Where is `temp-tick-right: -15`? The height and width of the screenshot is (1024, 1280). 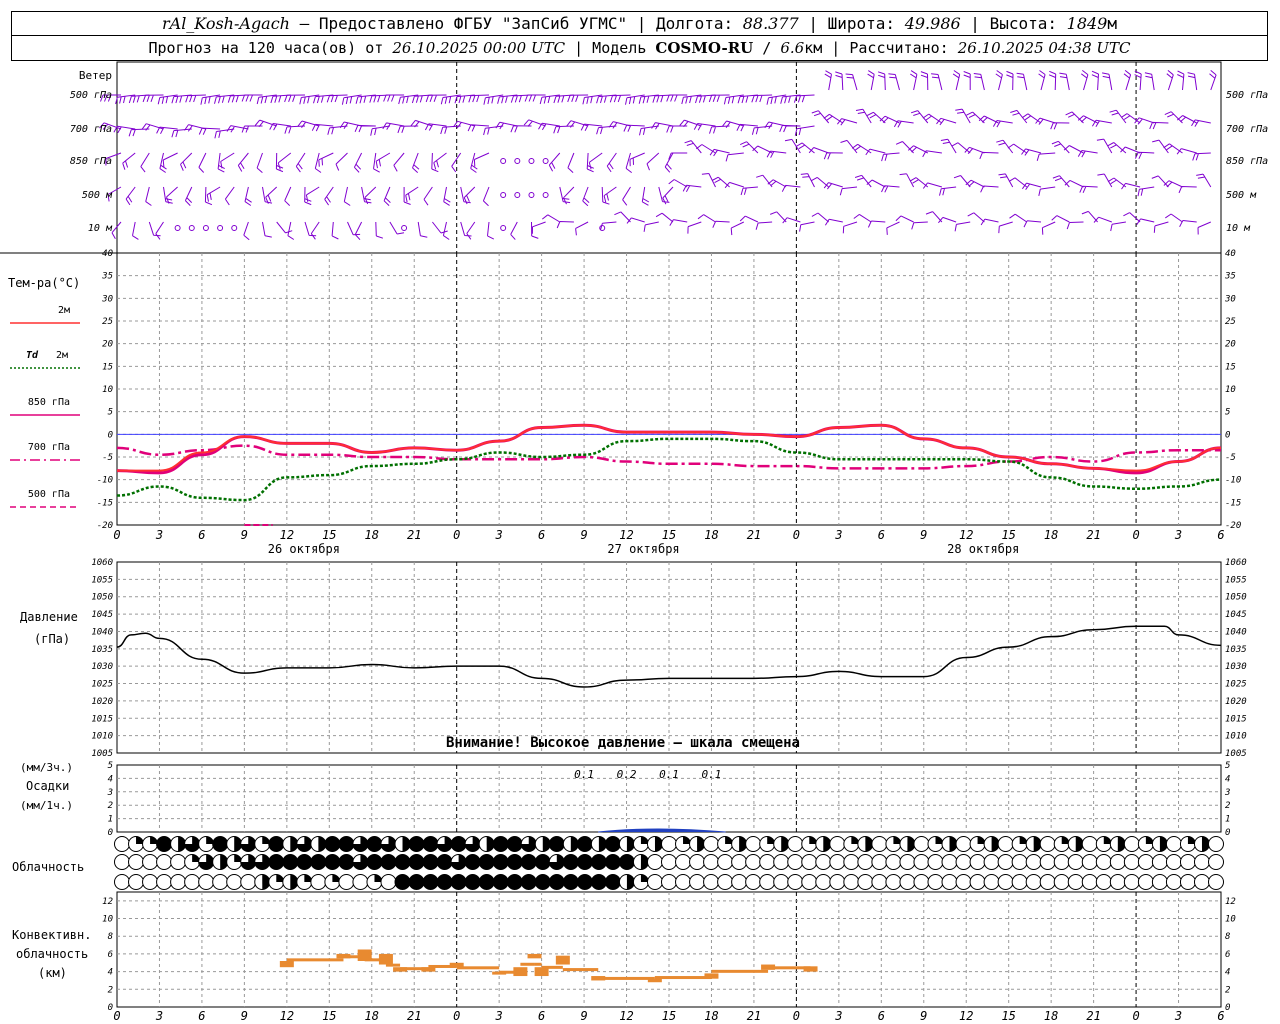 temp-tick-right: -15 is located at coordinates (1233, 503).